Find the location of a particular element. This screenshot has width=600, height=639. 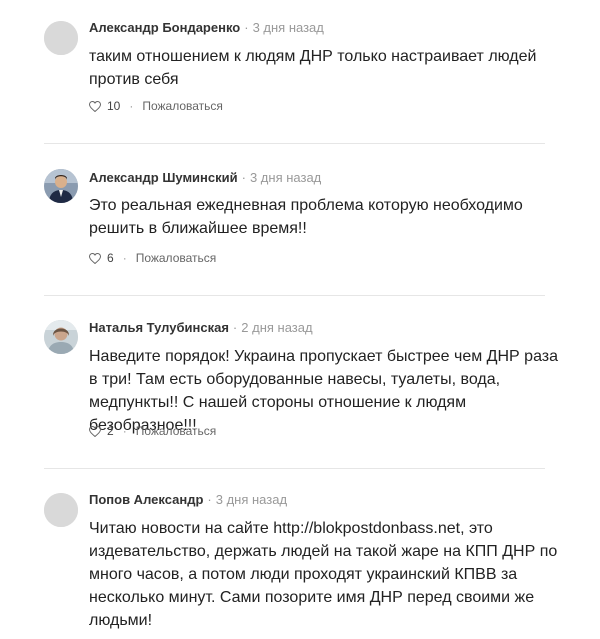

like-count: 10 is located at coordinates (114, 106).